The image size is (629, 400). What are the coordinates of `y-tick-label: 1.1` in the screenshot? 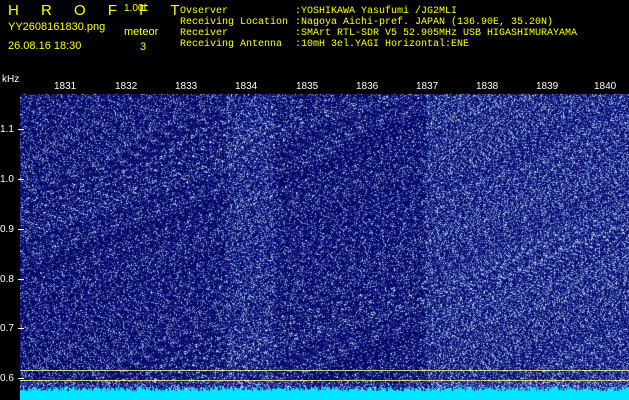 It's located at (7, 129).